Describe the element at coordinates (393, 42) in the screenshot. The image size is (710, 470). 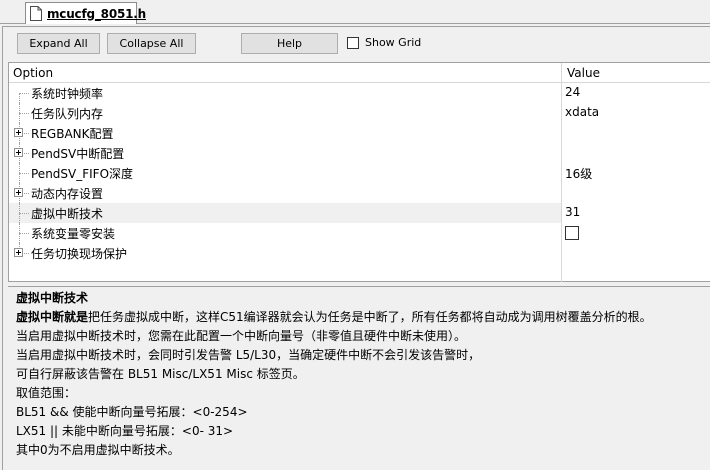
I see `show-grid-label: Show Grid` at that location.